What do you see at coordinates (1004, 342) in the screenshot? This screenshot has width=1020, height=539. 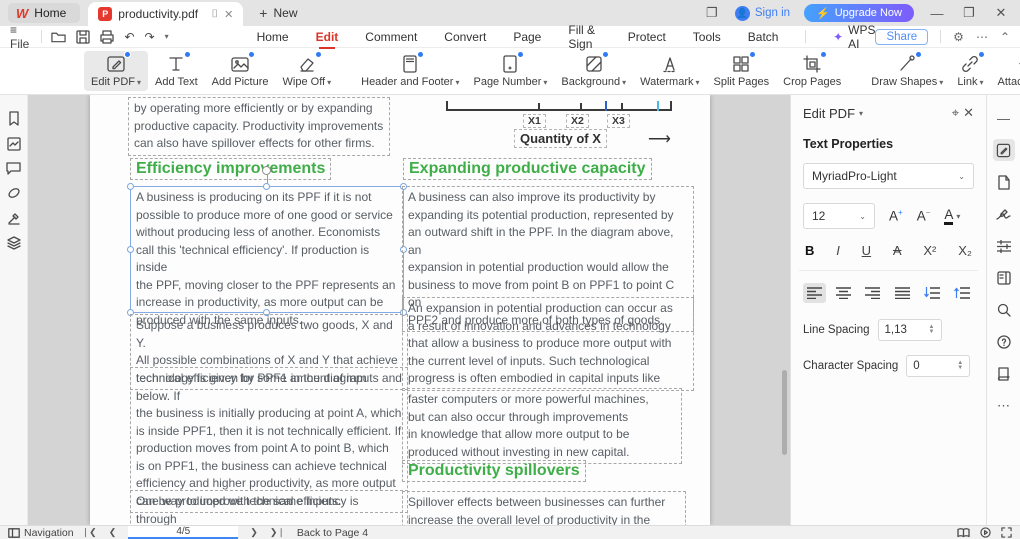 I see `help-icon` at bounding box center [1004, 342].